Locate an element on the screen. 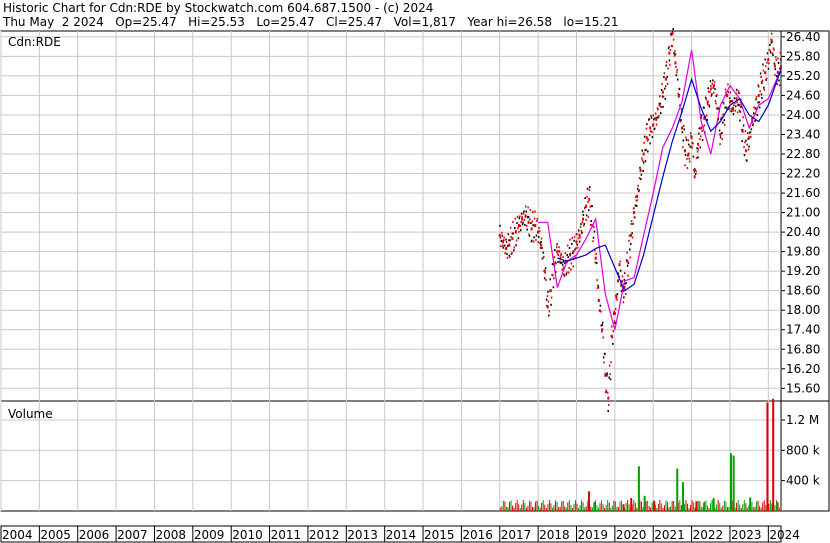 Image resolution: width=830 pixels, height=543 pixels. year-tick-label: 2023 is located at coordinates (746, 535).